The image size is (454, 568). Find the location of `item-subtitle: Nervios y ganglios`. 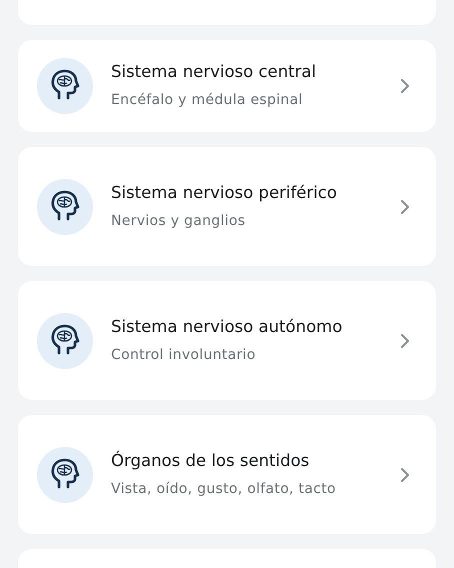

item-subtitle: Nervios y ganglios is located at coordinates (178, 221).